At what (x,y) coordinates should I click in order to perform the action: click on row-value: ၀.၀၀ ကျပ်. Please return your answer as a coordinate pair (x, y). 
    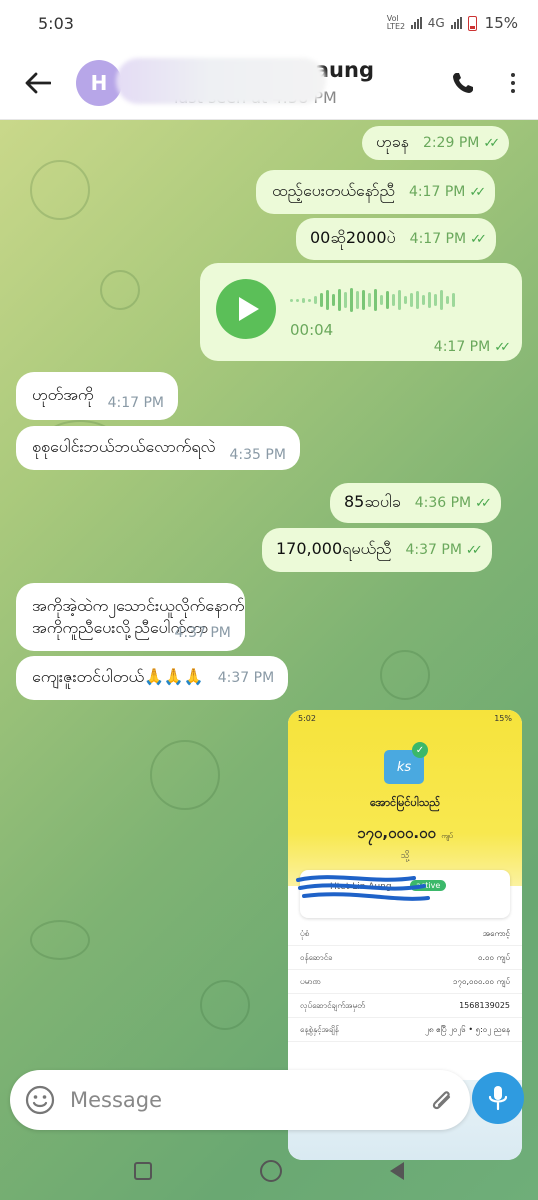
    Looking at the image, I should click on (494, 957).